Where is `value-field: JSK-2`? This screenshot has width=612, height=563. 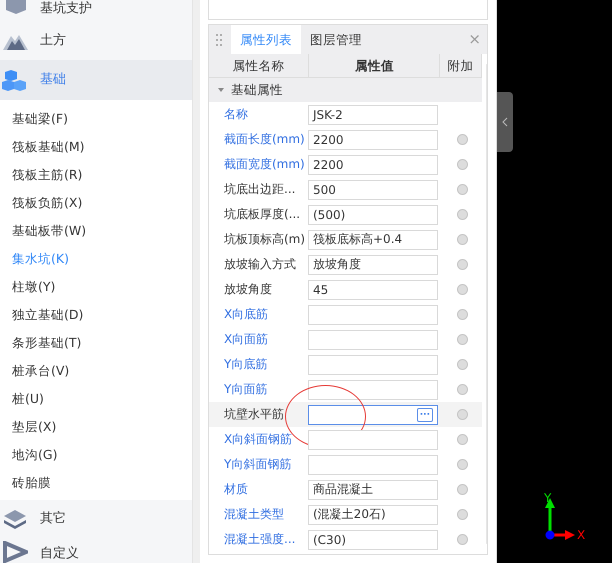 value-field: JSK-2 is located at coordinates (373, 114).